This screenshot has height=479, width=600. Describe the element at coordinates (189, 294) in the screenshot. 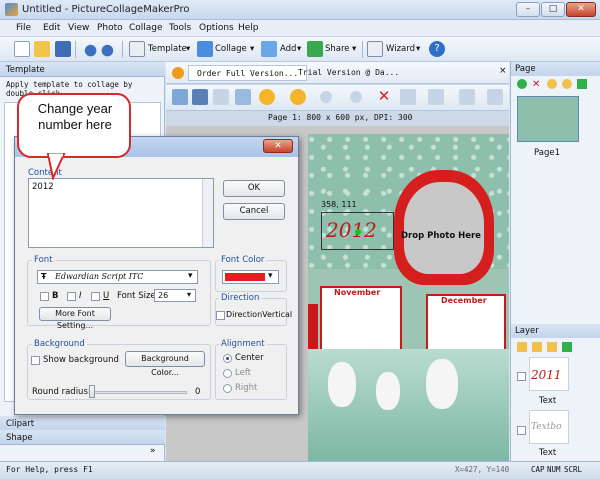

I see `font-size-dropdown-icon: ▾` at that location.